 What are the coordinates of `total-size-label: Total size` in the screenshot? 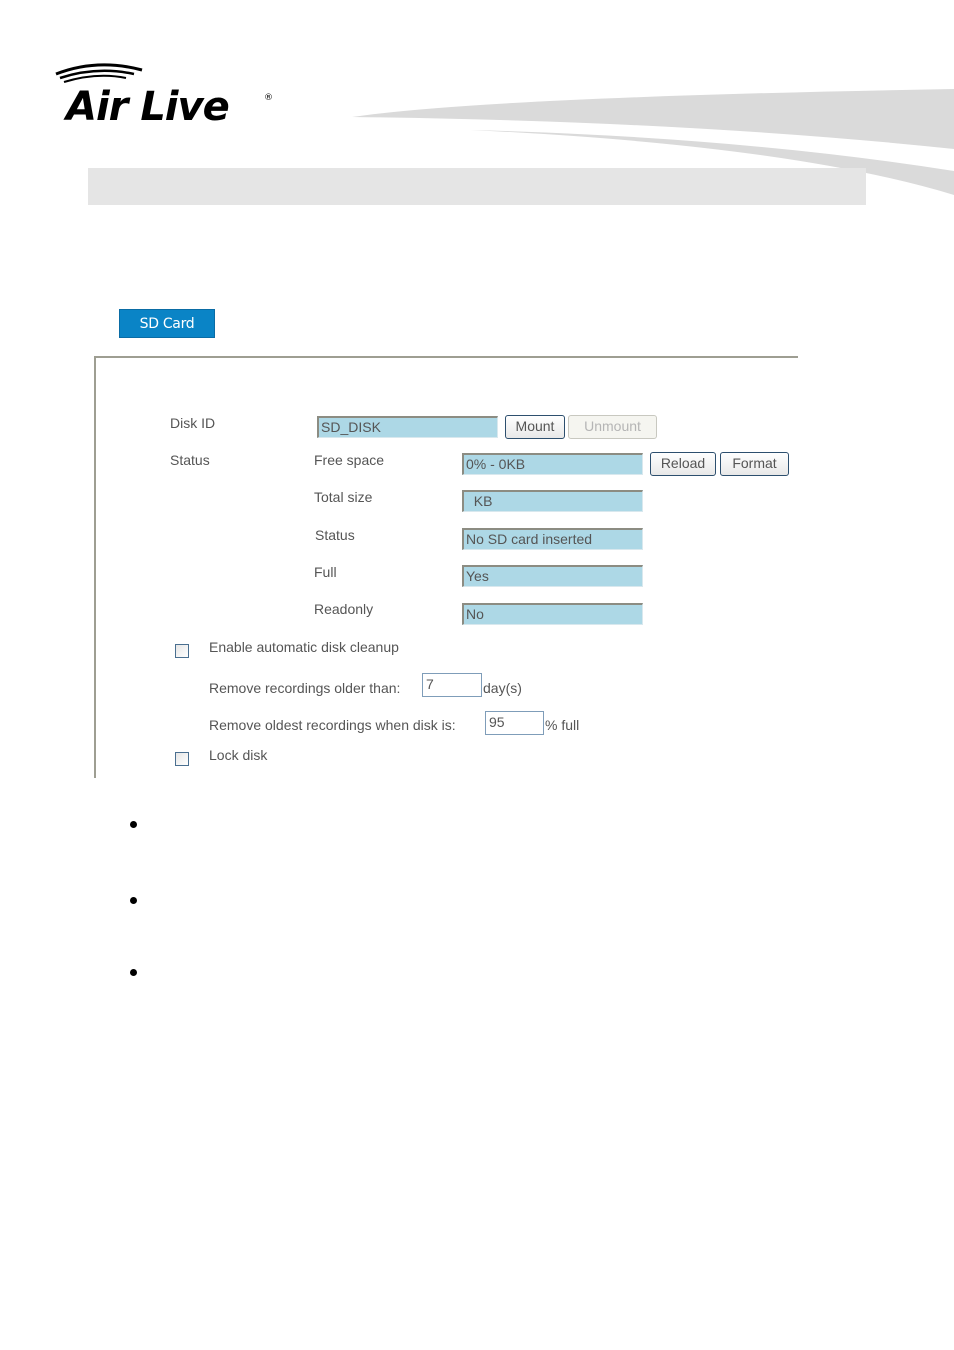 It's located at (343, 497).